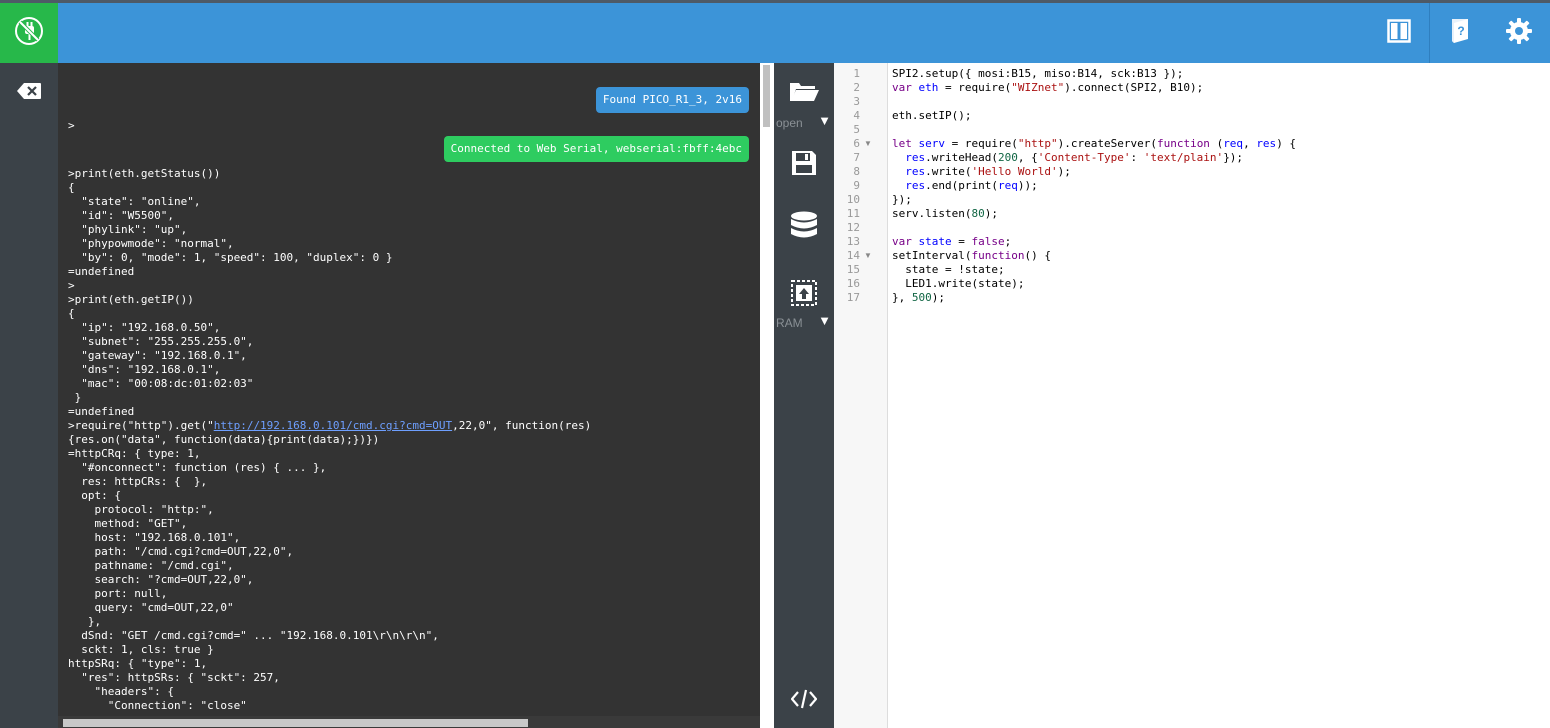  What do you see at coordinates (1134, 87) in the screenshot?
I see `code-token: ).connect(SPI2, B10);` at bounding box center [1134, 87].